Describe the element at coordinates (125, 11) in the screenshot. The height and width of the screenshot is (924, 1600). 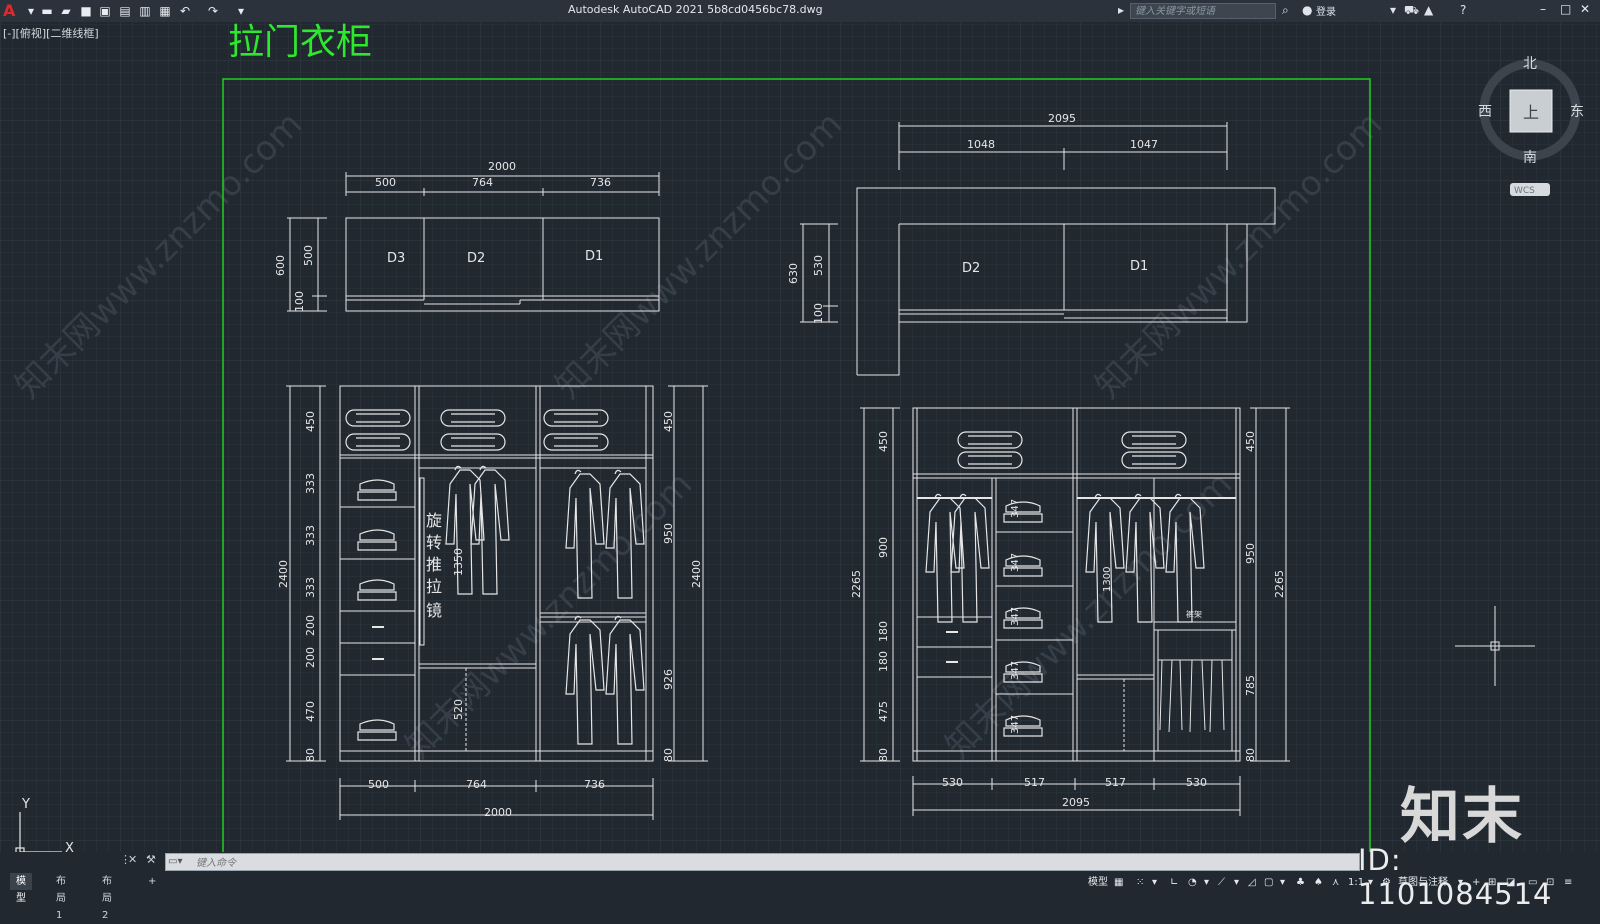
I see `plot-preview-icon: ▤` at that location.